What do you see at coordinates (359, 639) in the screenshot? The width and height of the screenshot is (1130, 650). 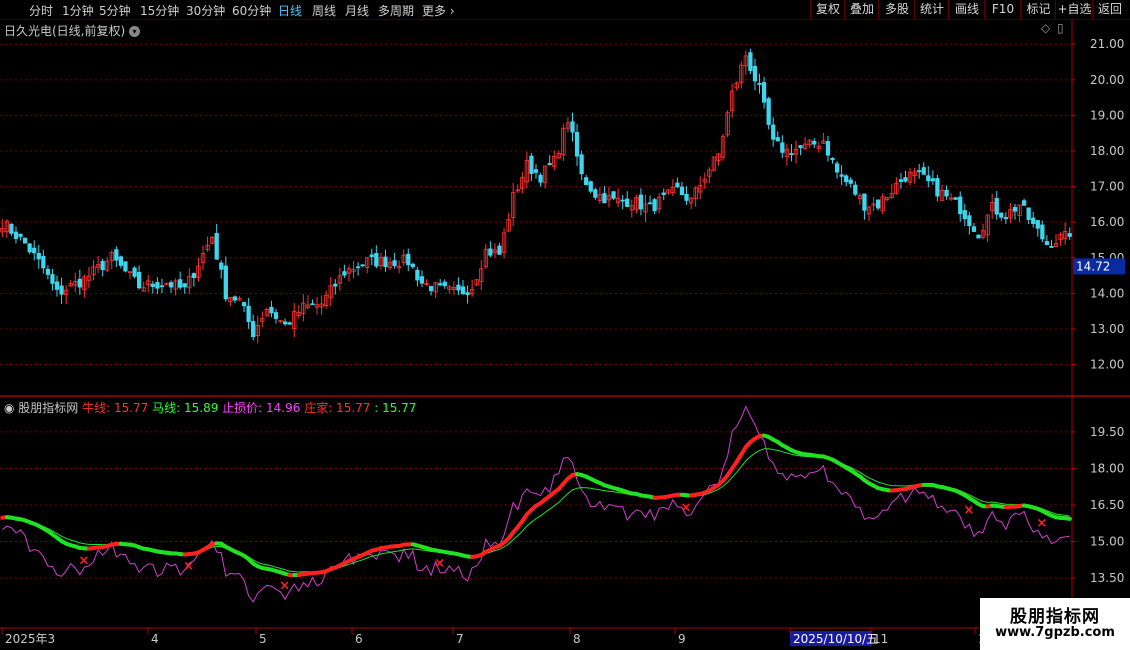 I see `date-label-3: 6` at bounding box center [359, 639].